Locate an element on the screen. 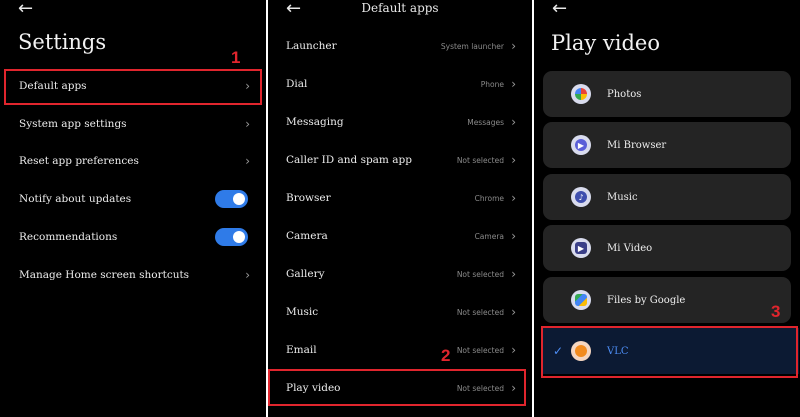  app-option-mi-browser: ▶ Mi Browser is located at coordinates (667, 145).